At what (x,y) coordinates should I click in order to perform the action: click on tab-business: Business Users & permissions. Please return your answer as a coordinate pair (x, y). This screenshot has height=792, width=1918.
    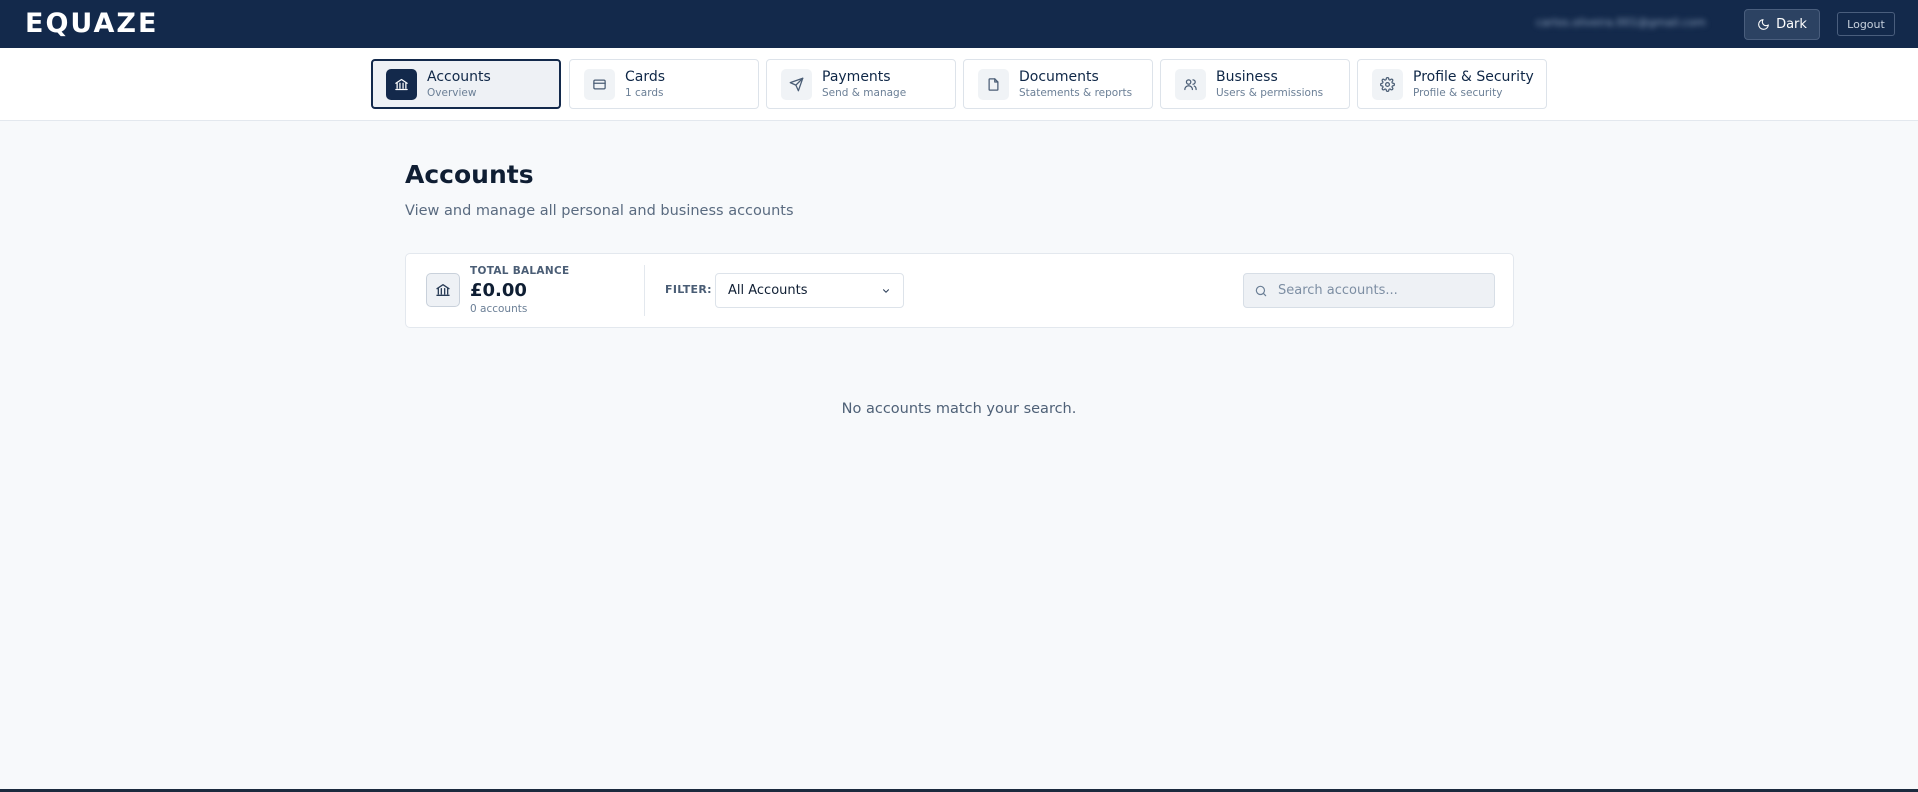
    Looking at the image, I should click on (1255, 84).